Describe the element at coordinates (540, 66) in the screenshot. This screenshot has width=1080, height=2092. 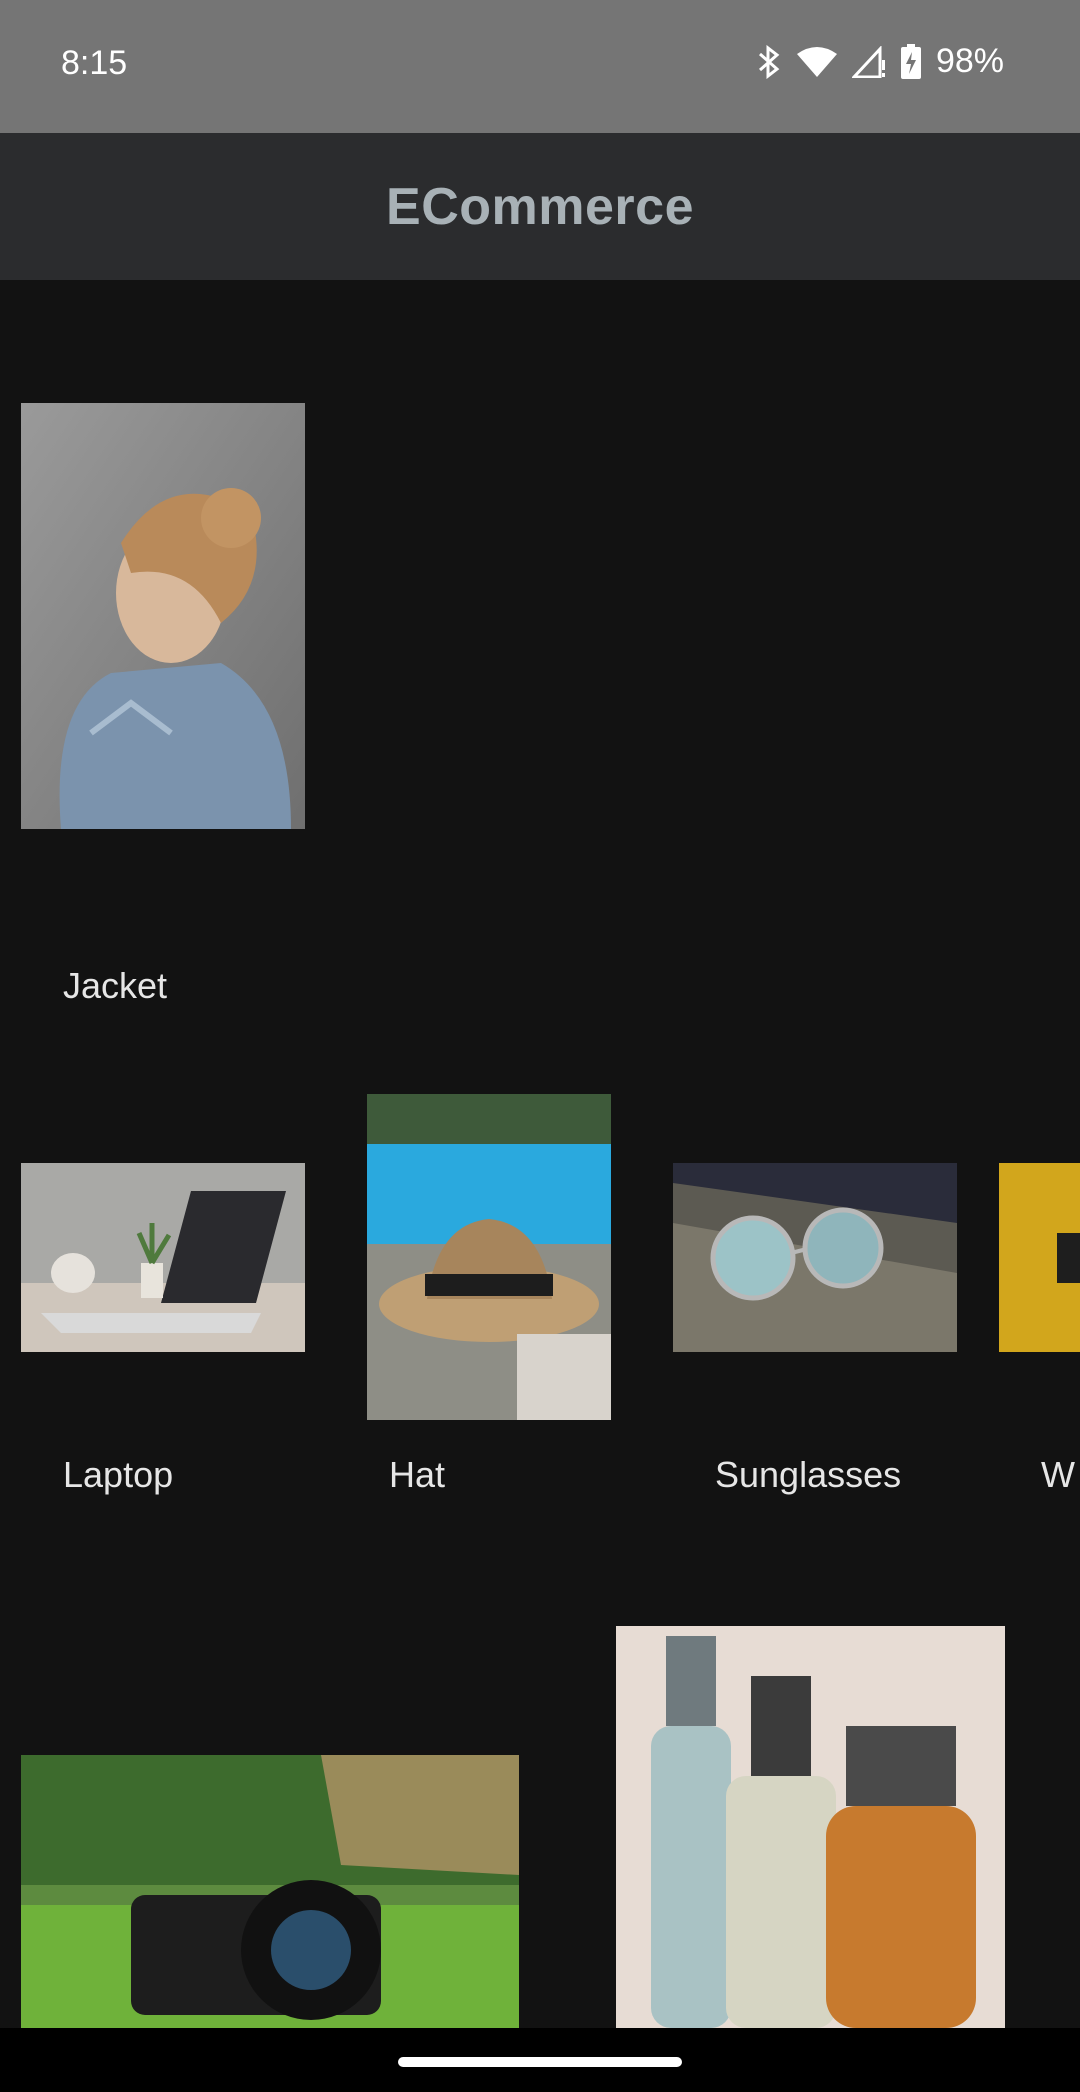
I see `status-bar: 8:15 98%` at that location.